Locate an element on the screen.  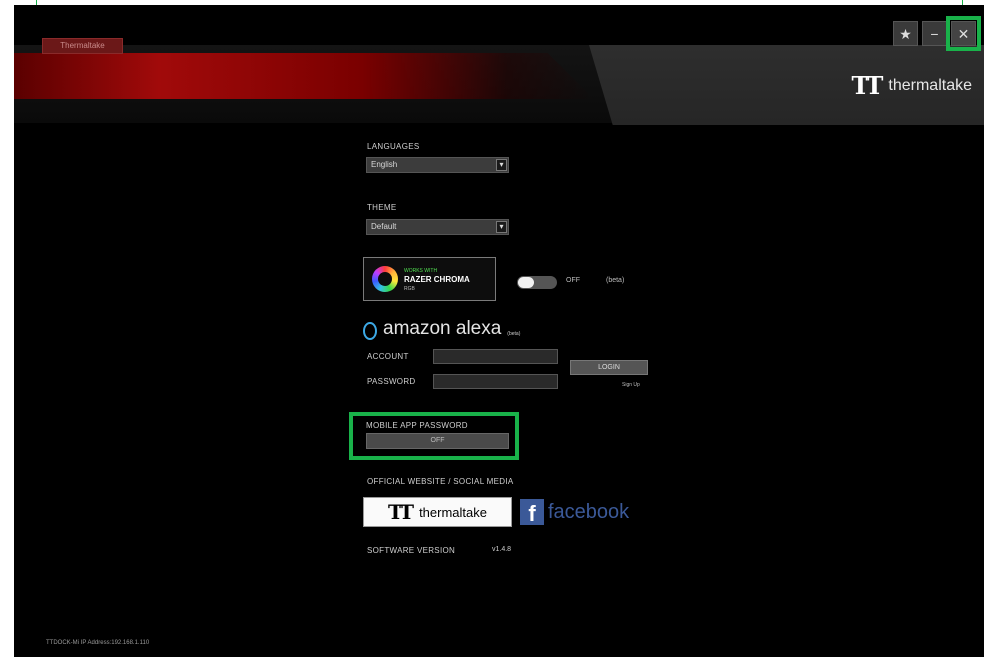
amazon-alexa-logo: amazon alexa (beta) is located at coordinates (441, 329).